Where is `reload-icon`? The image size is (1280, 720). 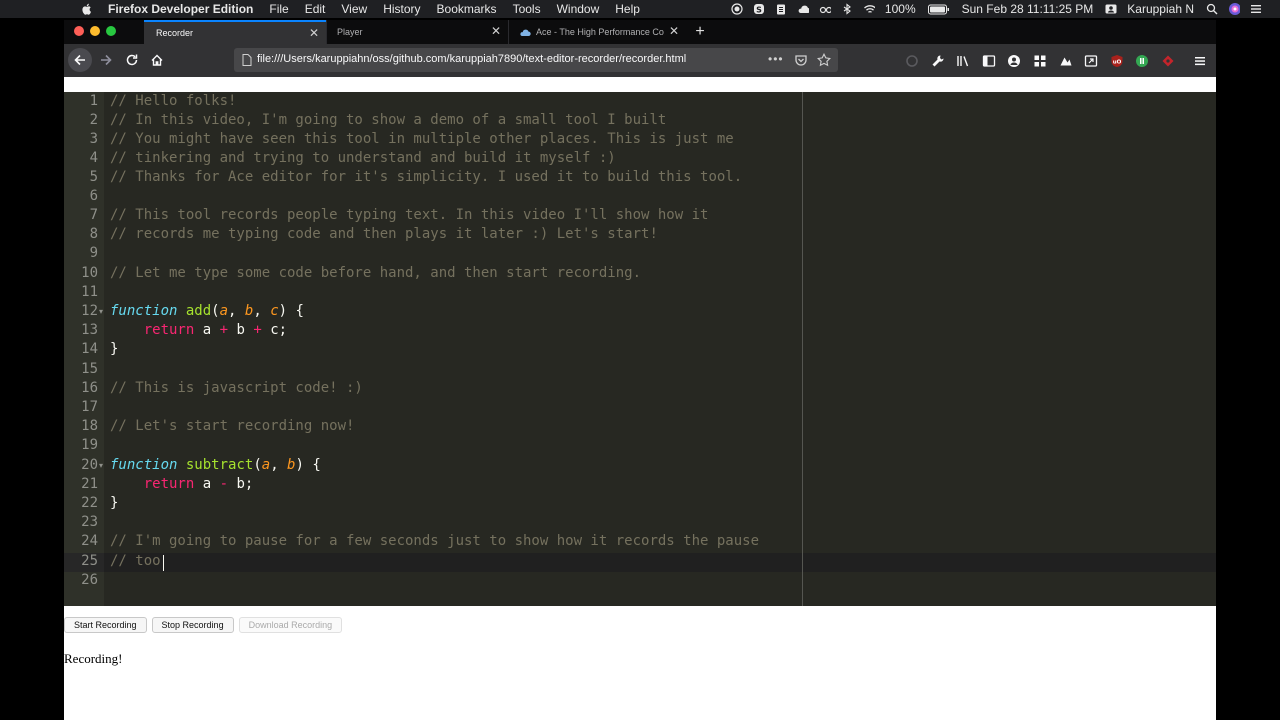
reload-icon is located at coordinates (132, 60).